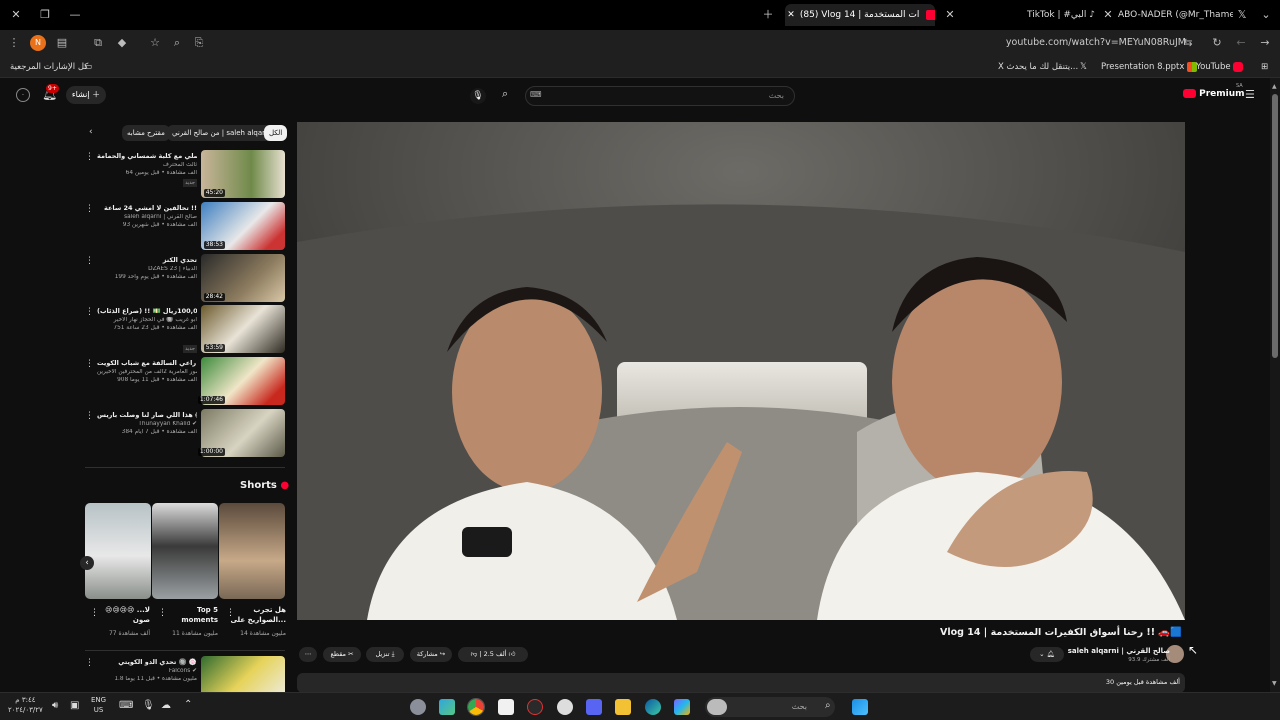 The width and height of the screenshot is (1280, 720). Describe the element at coordinates (14, 43) in the screenshot. I see `menu-dots-icon: ⋮` at that location.